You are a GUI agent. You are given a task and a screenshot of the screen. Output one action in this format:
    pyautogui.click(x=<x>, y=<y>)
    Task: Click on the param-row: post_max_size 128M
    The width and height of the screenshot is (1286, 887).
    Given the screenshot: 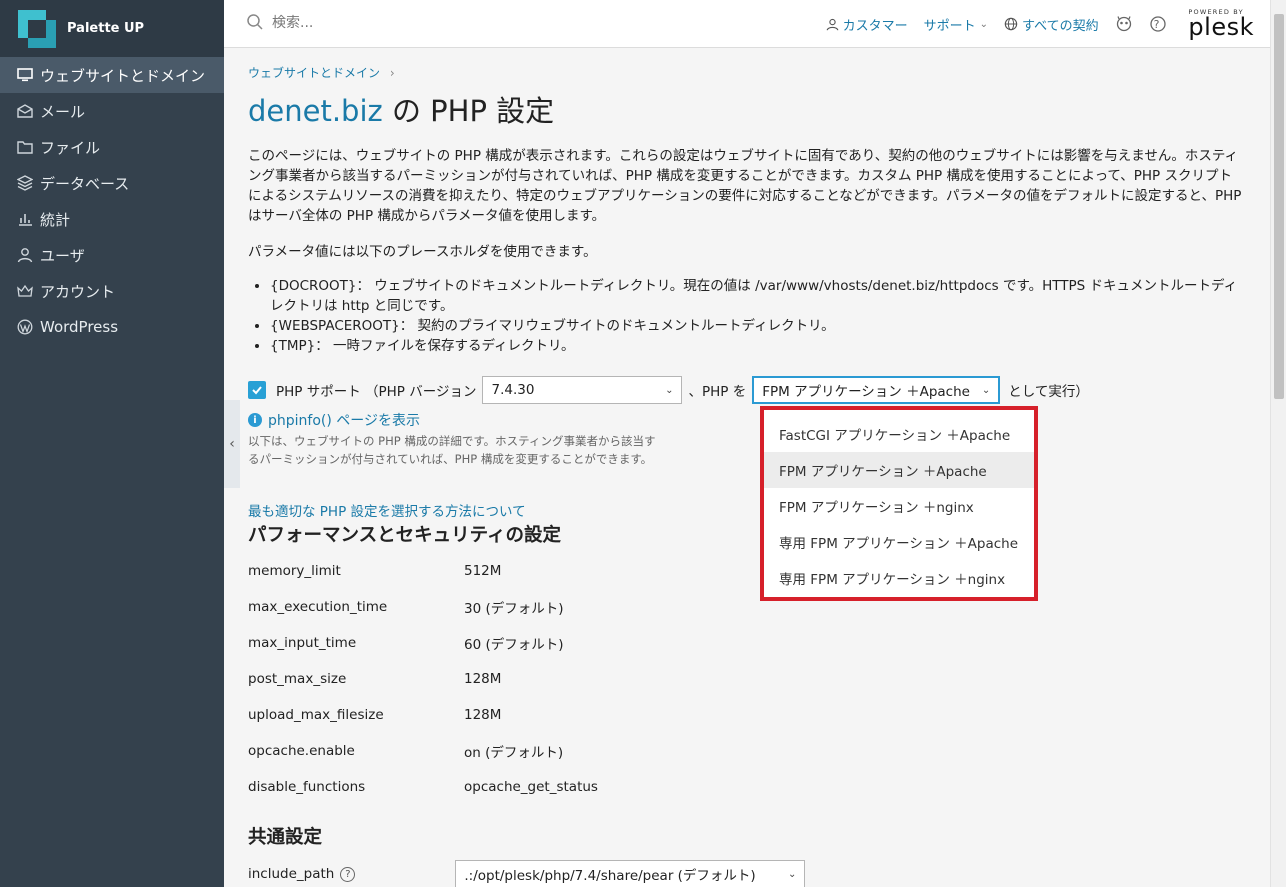 What is the action you would take?
    pyautogui.click(x=423, y=679)
    